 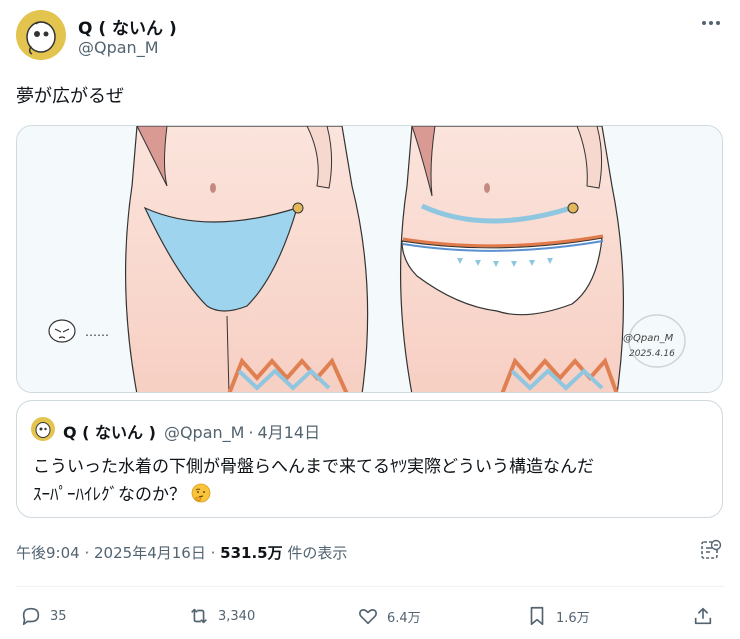 I want to click on quoted-text-line1: こういった水着の下側が骨盤らへんまで来てるﾔﾂ実際どういう構造なんだ, so click(x=313, y=467).